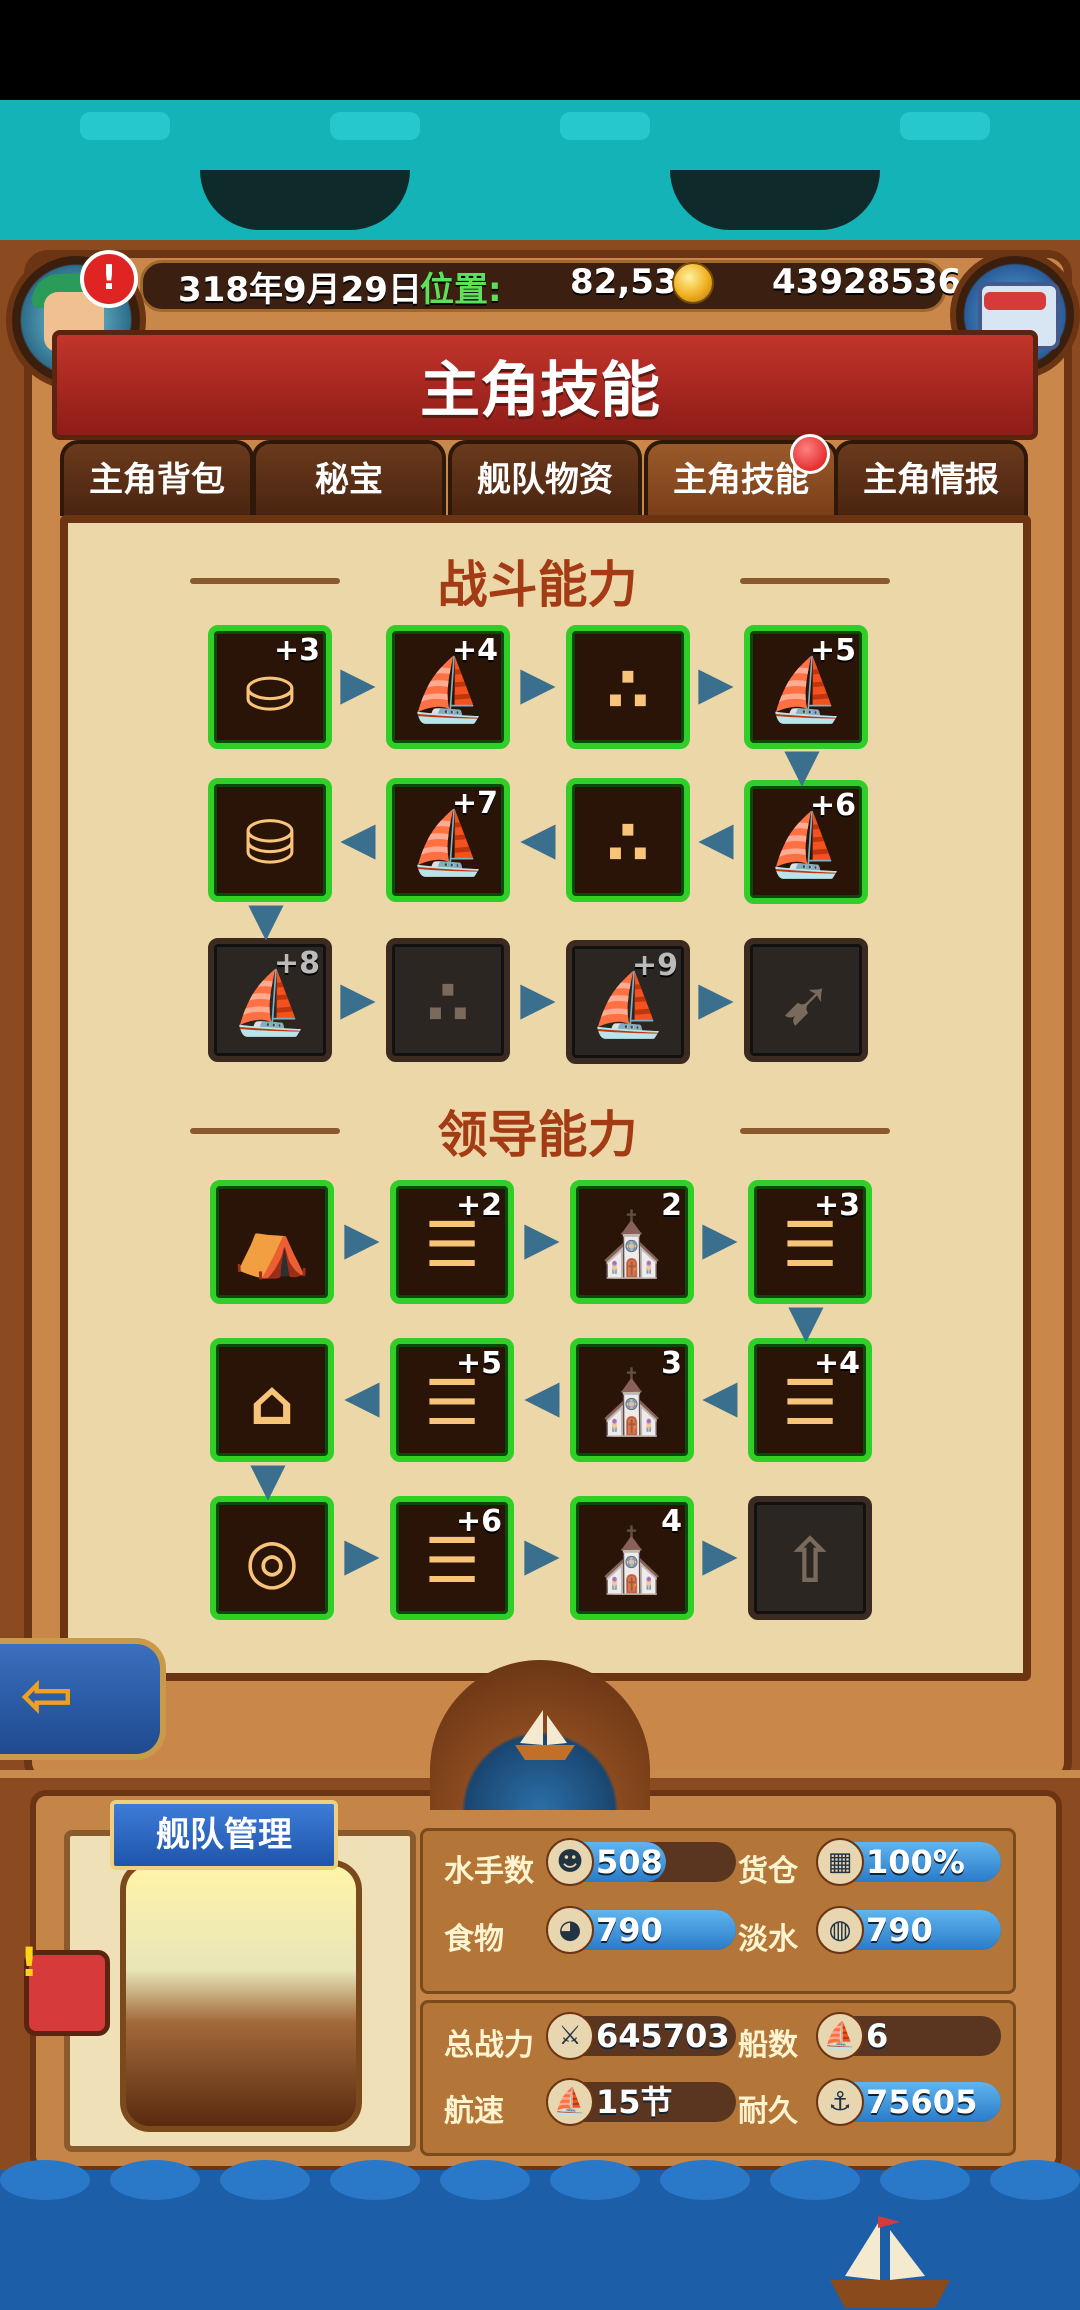 Image resolution: width=1080 pixels, height=2310 pixels. I want to click on position-label: 位置:, so click(461, 290).